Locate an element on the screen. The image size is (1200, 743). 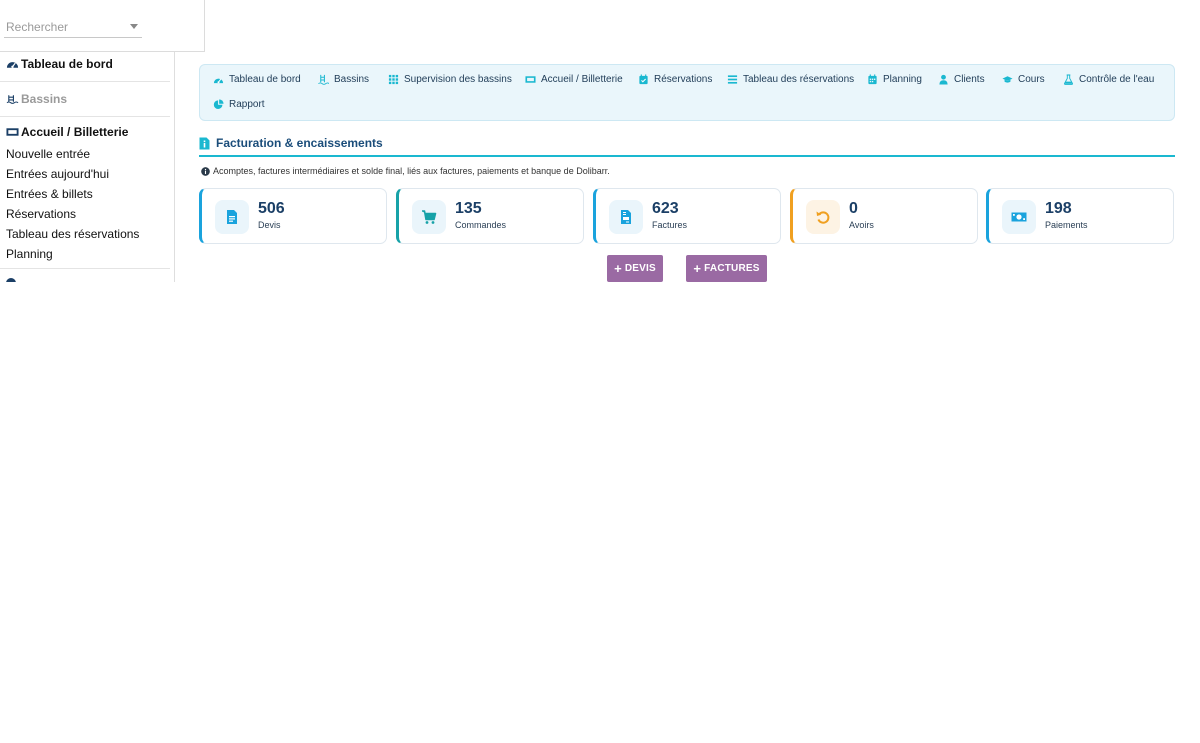
sidebar-item-dashboard: Tableau de bord is located at coordinates (85, 64).